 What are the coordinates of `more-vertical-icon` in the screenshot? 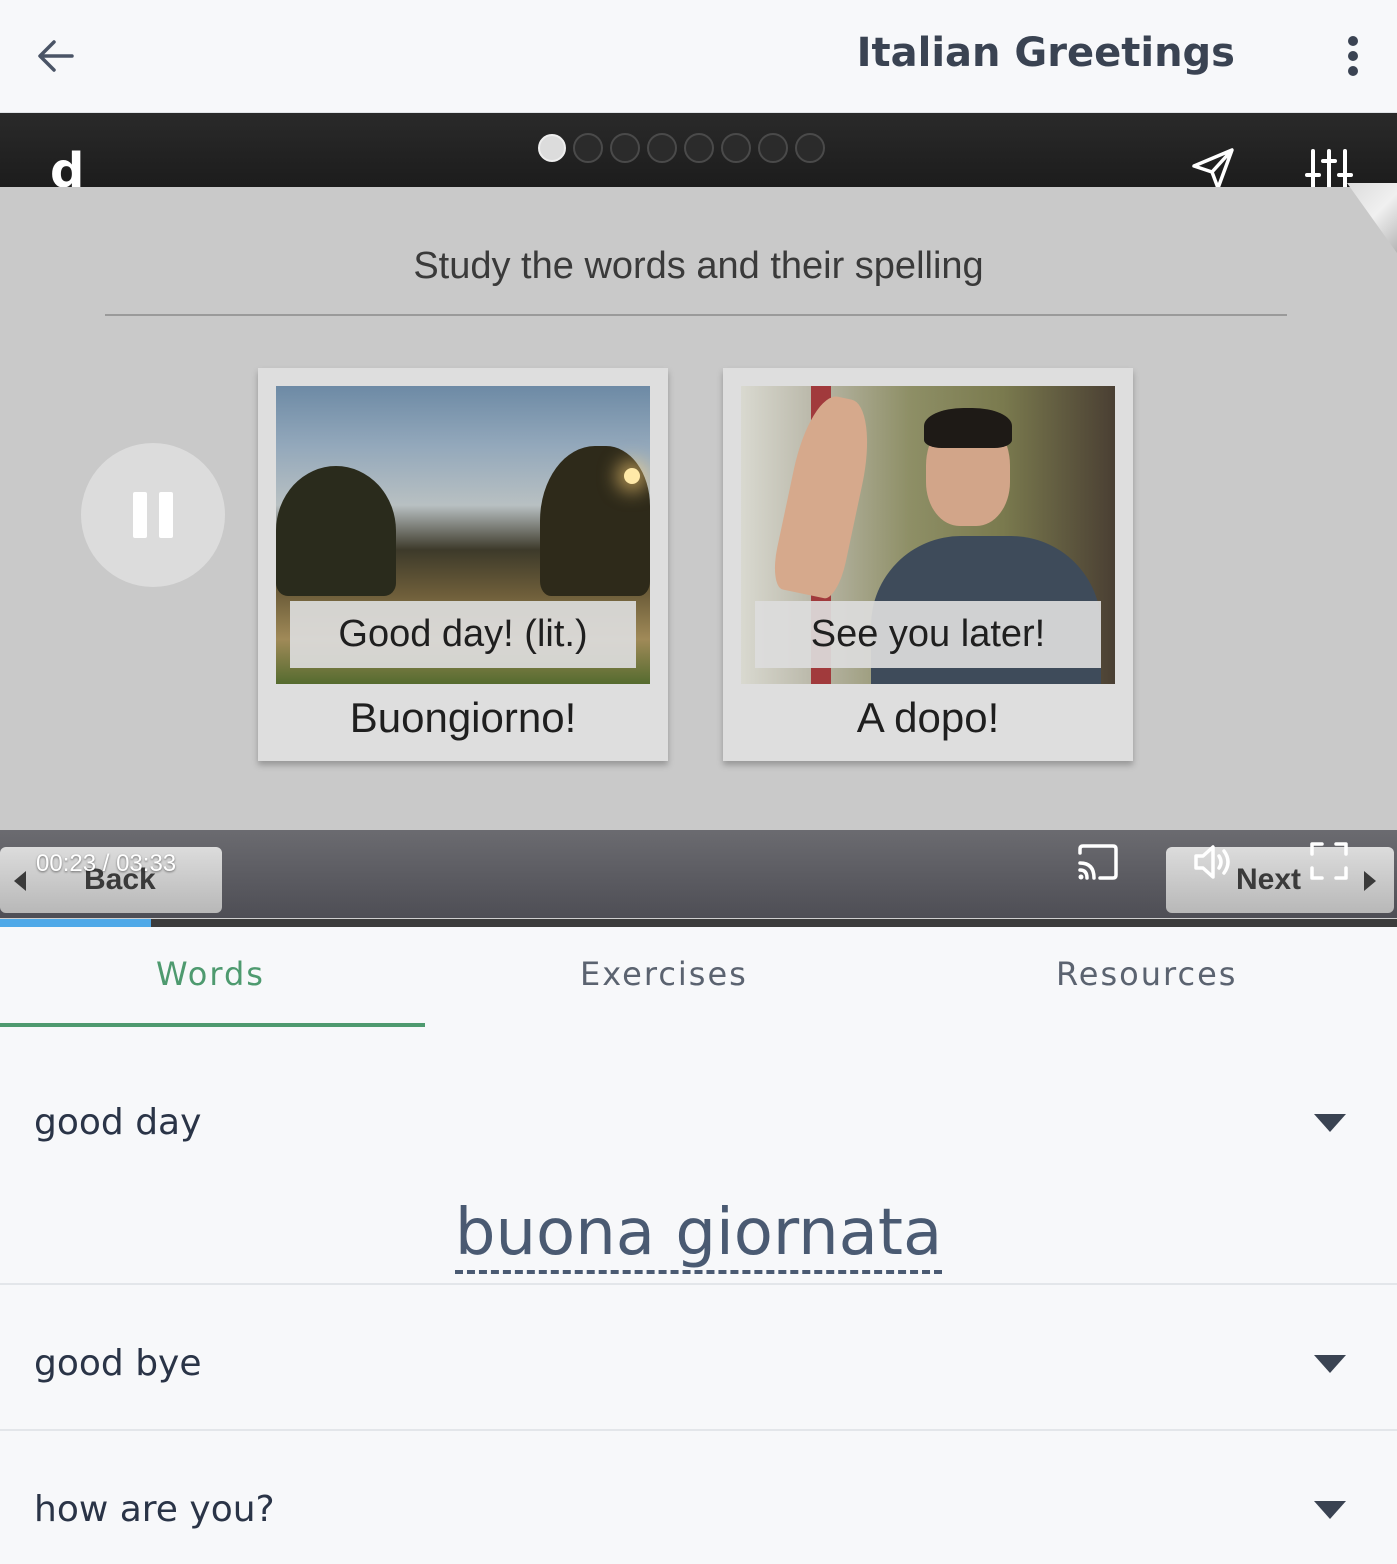 It's located at (1353, 41).